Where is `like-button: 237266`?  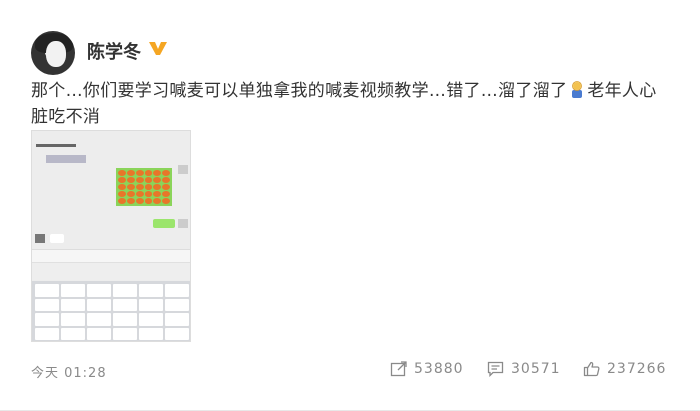
like-button: 237266 is located at coordinates (624, 369).